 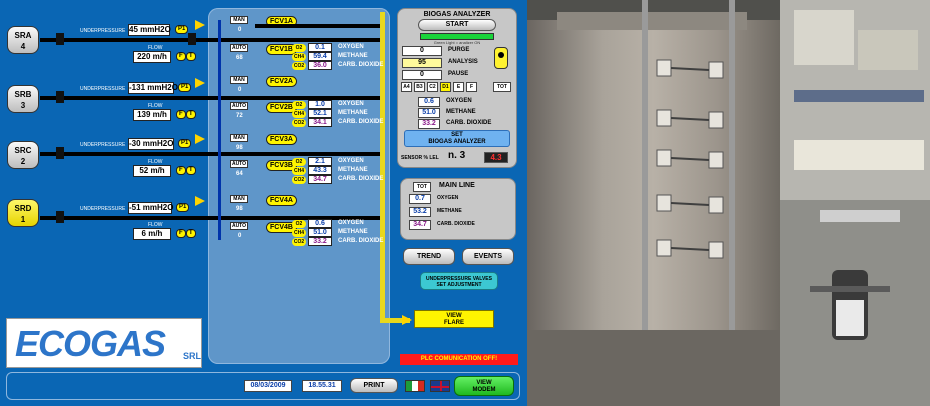 I want to click on co2-tag: CO2, so click(x=299, y=123).